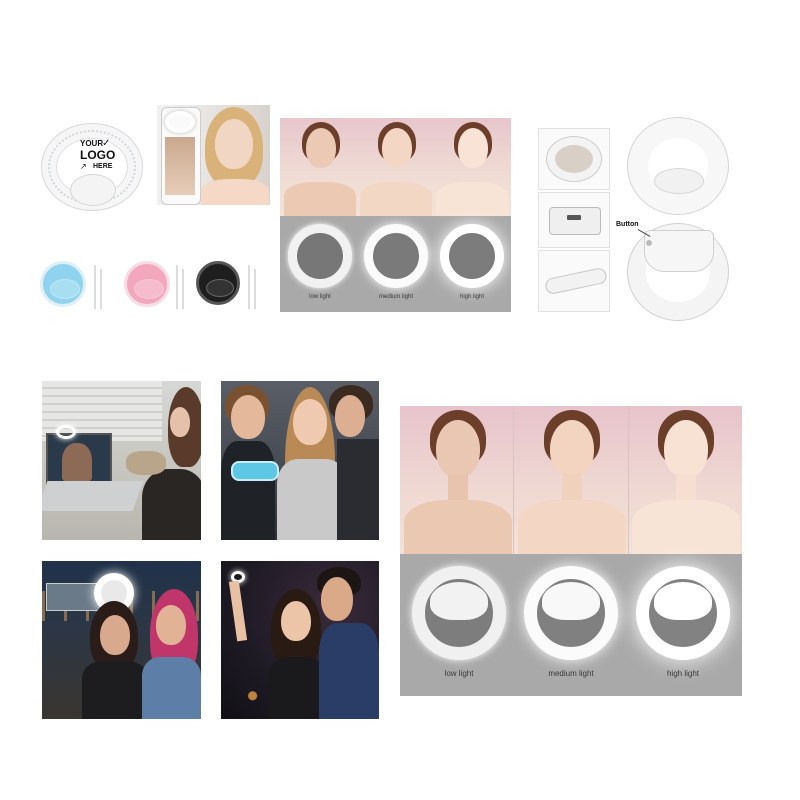 The image size is (800, 800). I want to click on bag-on-table, so click(146, 463).